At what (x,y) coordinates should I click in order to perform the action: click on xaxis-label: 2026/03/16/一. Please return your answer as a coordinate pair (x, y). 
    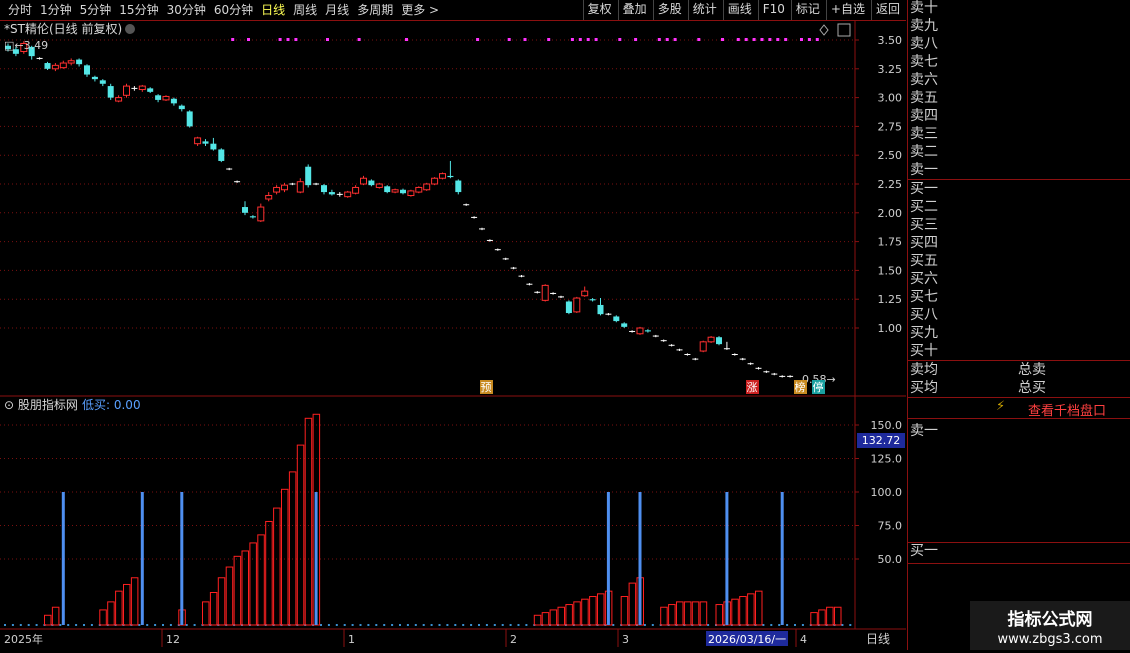
    Looking at the image, I should click on (747, 639).